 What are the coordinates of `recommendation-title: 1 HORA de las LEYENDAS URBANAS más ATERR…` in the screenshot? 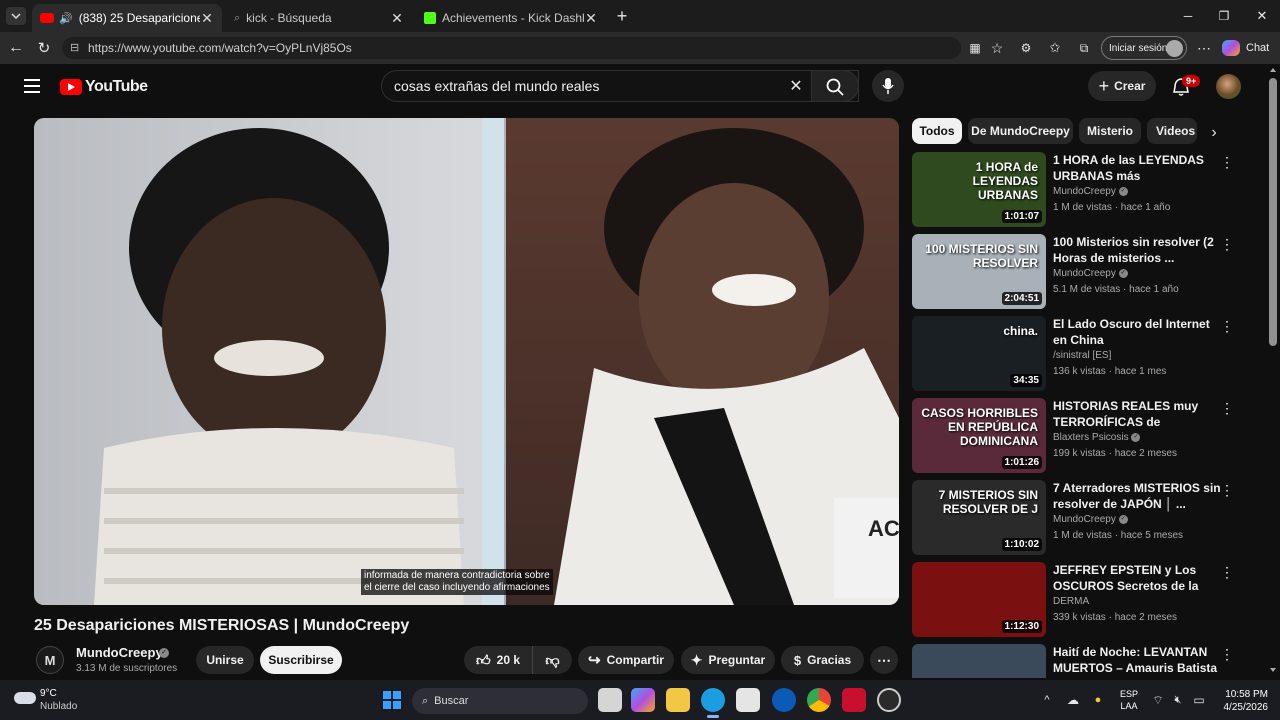 It's located at (1138, 168).